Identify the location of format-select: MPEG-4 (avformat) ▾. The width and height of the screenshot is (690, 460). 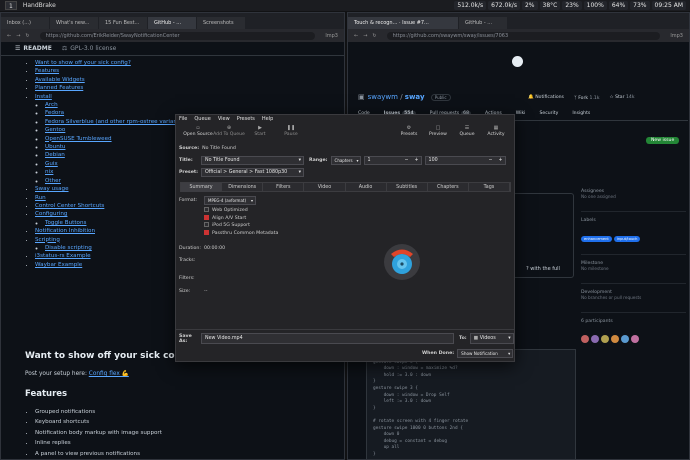
(230, 200).